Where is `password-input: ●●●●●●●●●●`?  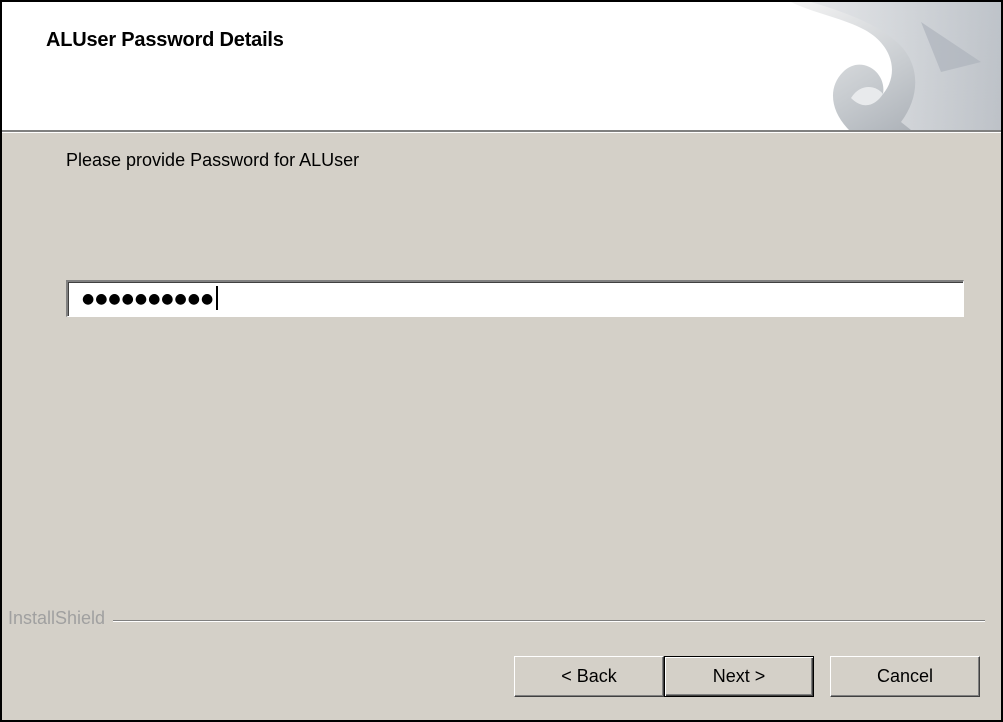 password-input: ●●●●●●●●●● is located at coordinates (515, 298).